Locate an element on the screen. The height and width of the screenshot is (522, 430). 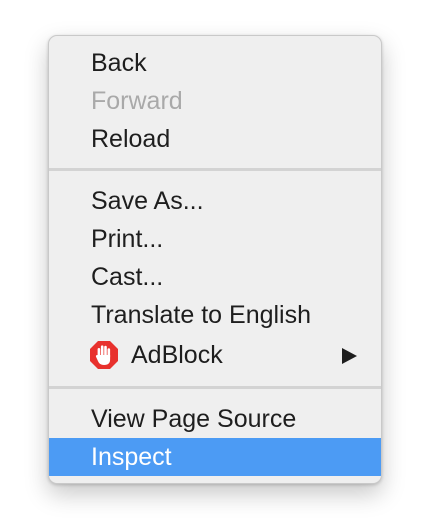
menu-item-back: Back is located at coordinates (215, 63).